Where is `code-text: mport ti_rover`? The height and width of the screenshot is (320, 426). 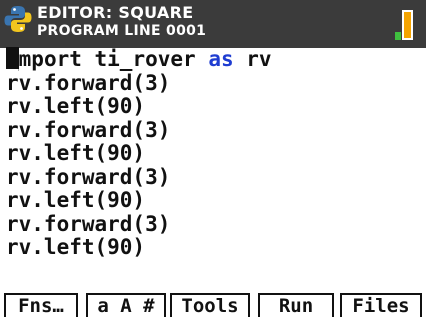
code-text: mport ti_rover is located at coordinates (113, 59).